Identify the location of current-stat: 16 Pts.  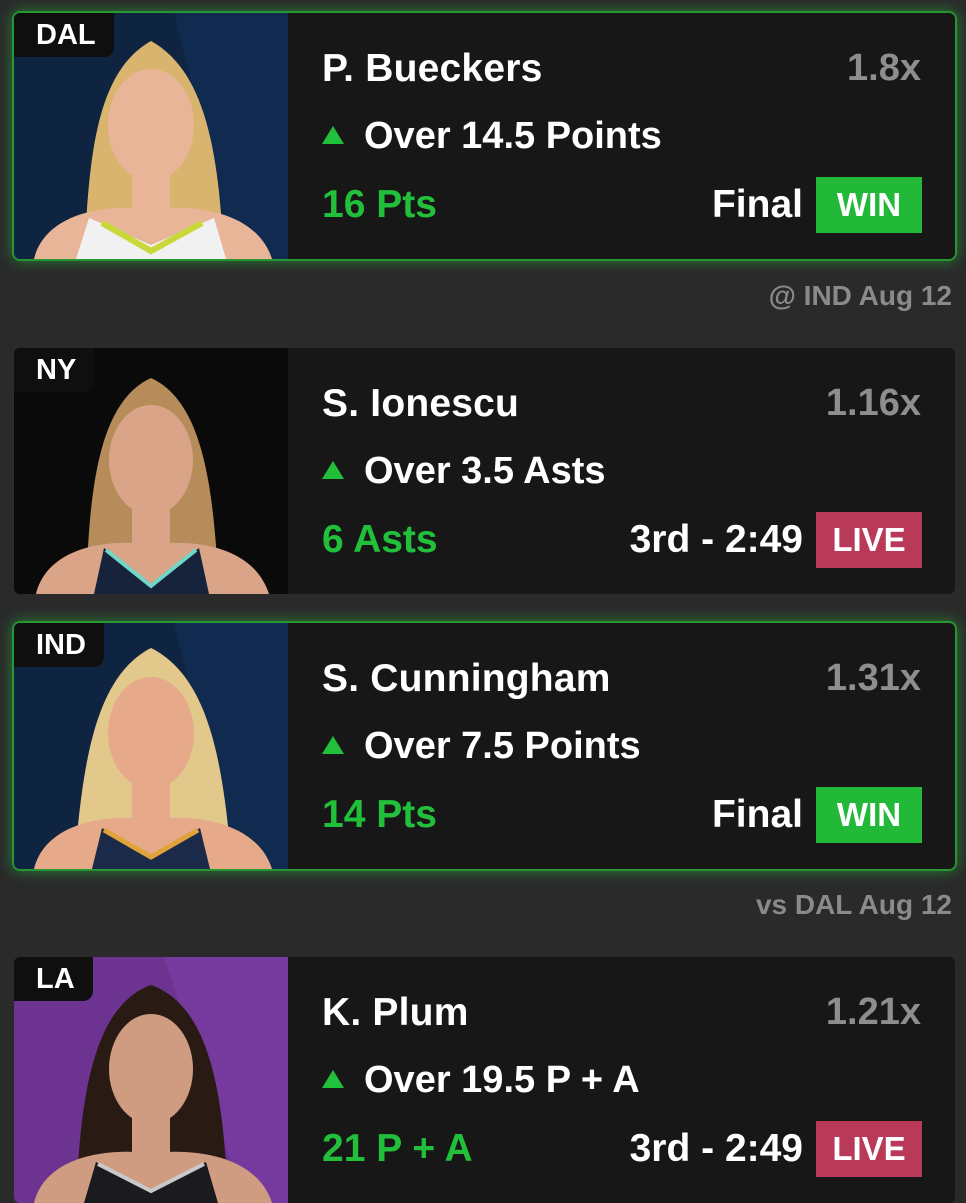
(379, 204).